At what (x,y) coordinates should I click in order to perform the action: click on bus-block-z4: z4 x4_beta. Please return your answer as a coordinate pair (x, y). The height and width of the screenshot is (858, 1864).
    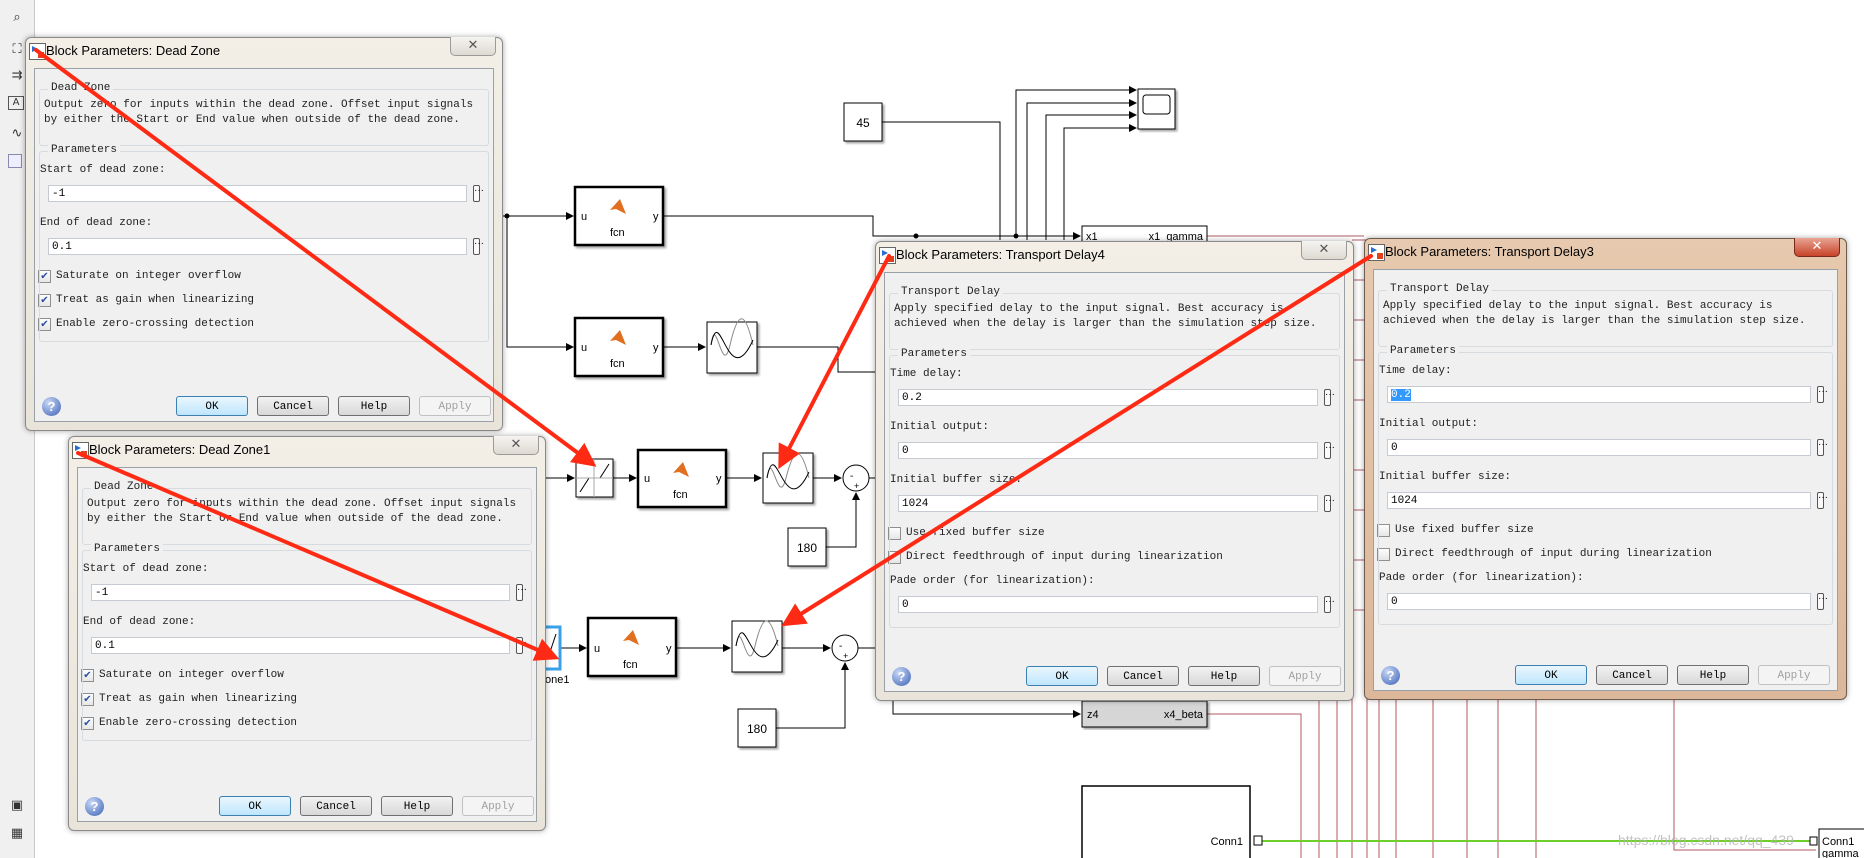
    Looking at the image, I should click on (1144, 714).